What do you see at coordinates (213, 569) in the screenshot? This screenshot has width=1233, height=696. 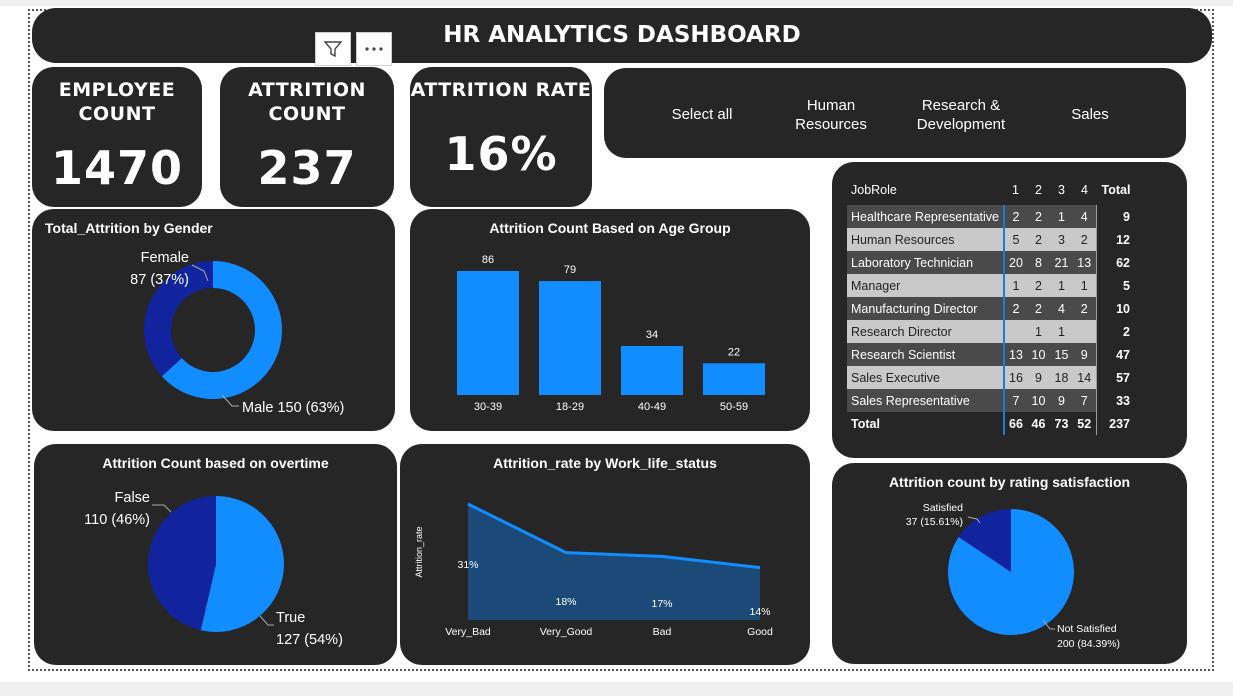 I see `overtime-pie-chart: False 110 (46%) True 127 (54%)` at bounding box center [213, 569].